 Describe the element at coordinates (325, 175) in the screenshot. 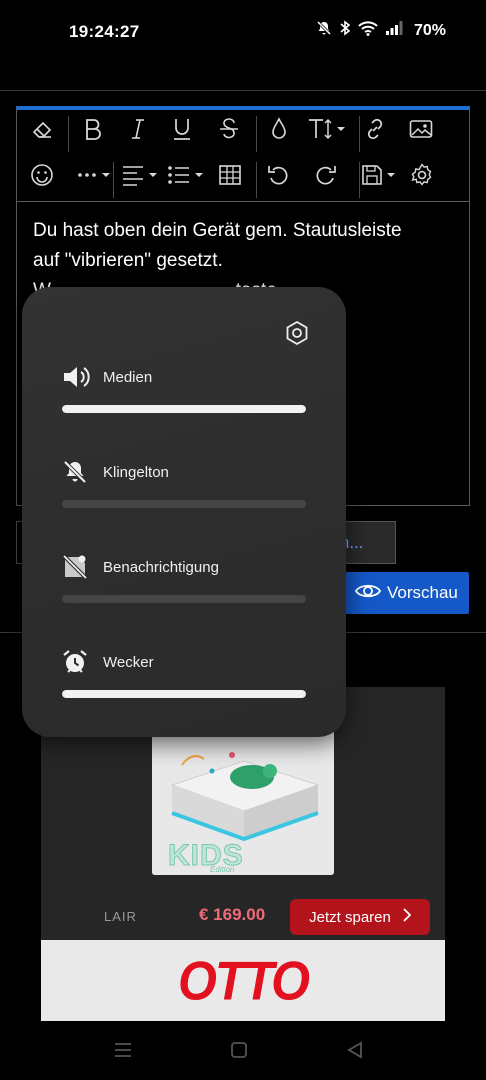

I see `redo-icon` at that location.